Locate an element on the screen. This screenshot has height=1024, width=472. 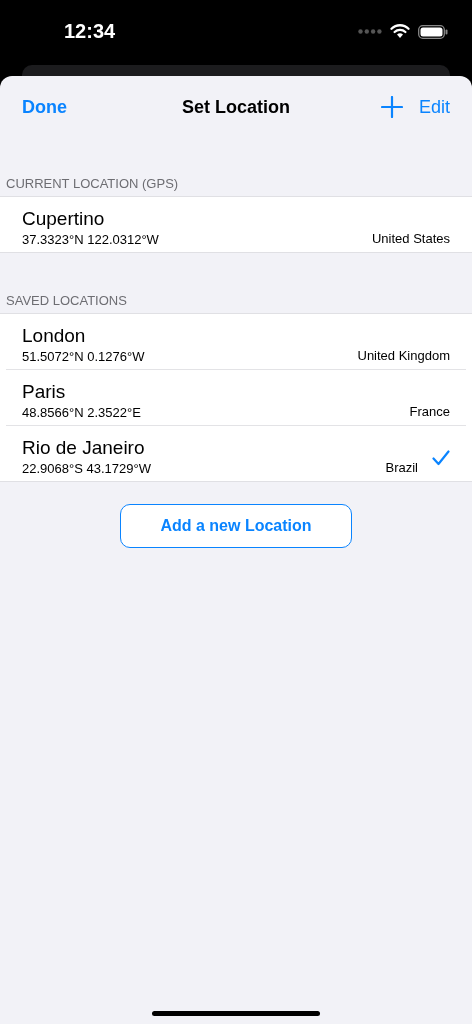
country-name: Brazil is located at coordinates (401, 467).